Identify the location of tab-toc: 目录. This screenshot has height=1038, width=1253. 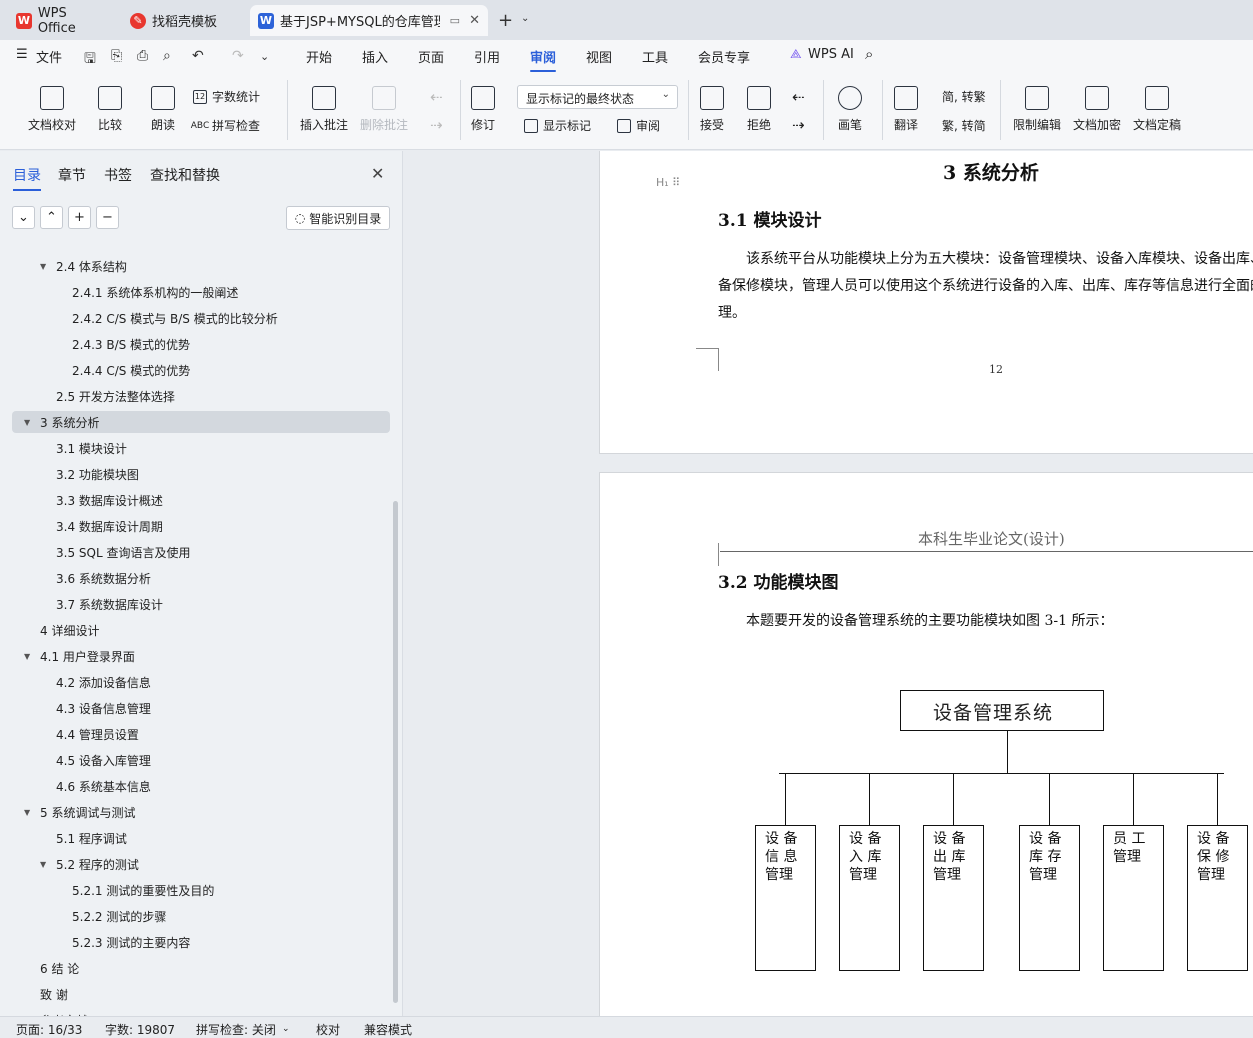
(27, 178).